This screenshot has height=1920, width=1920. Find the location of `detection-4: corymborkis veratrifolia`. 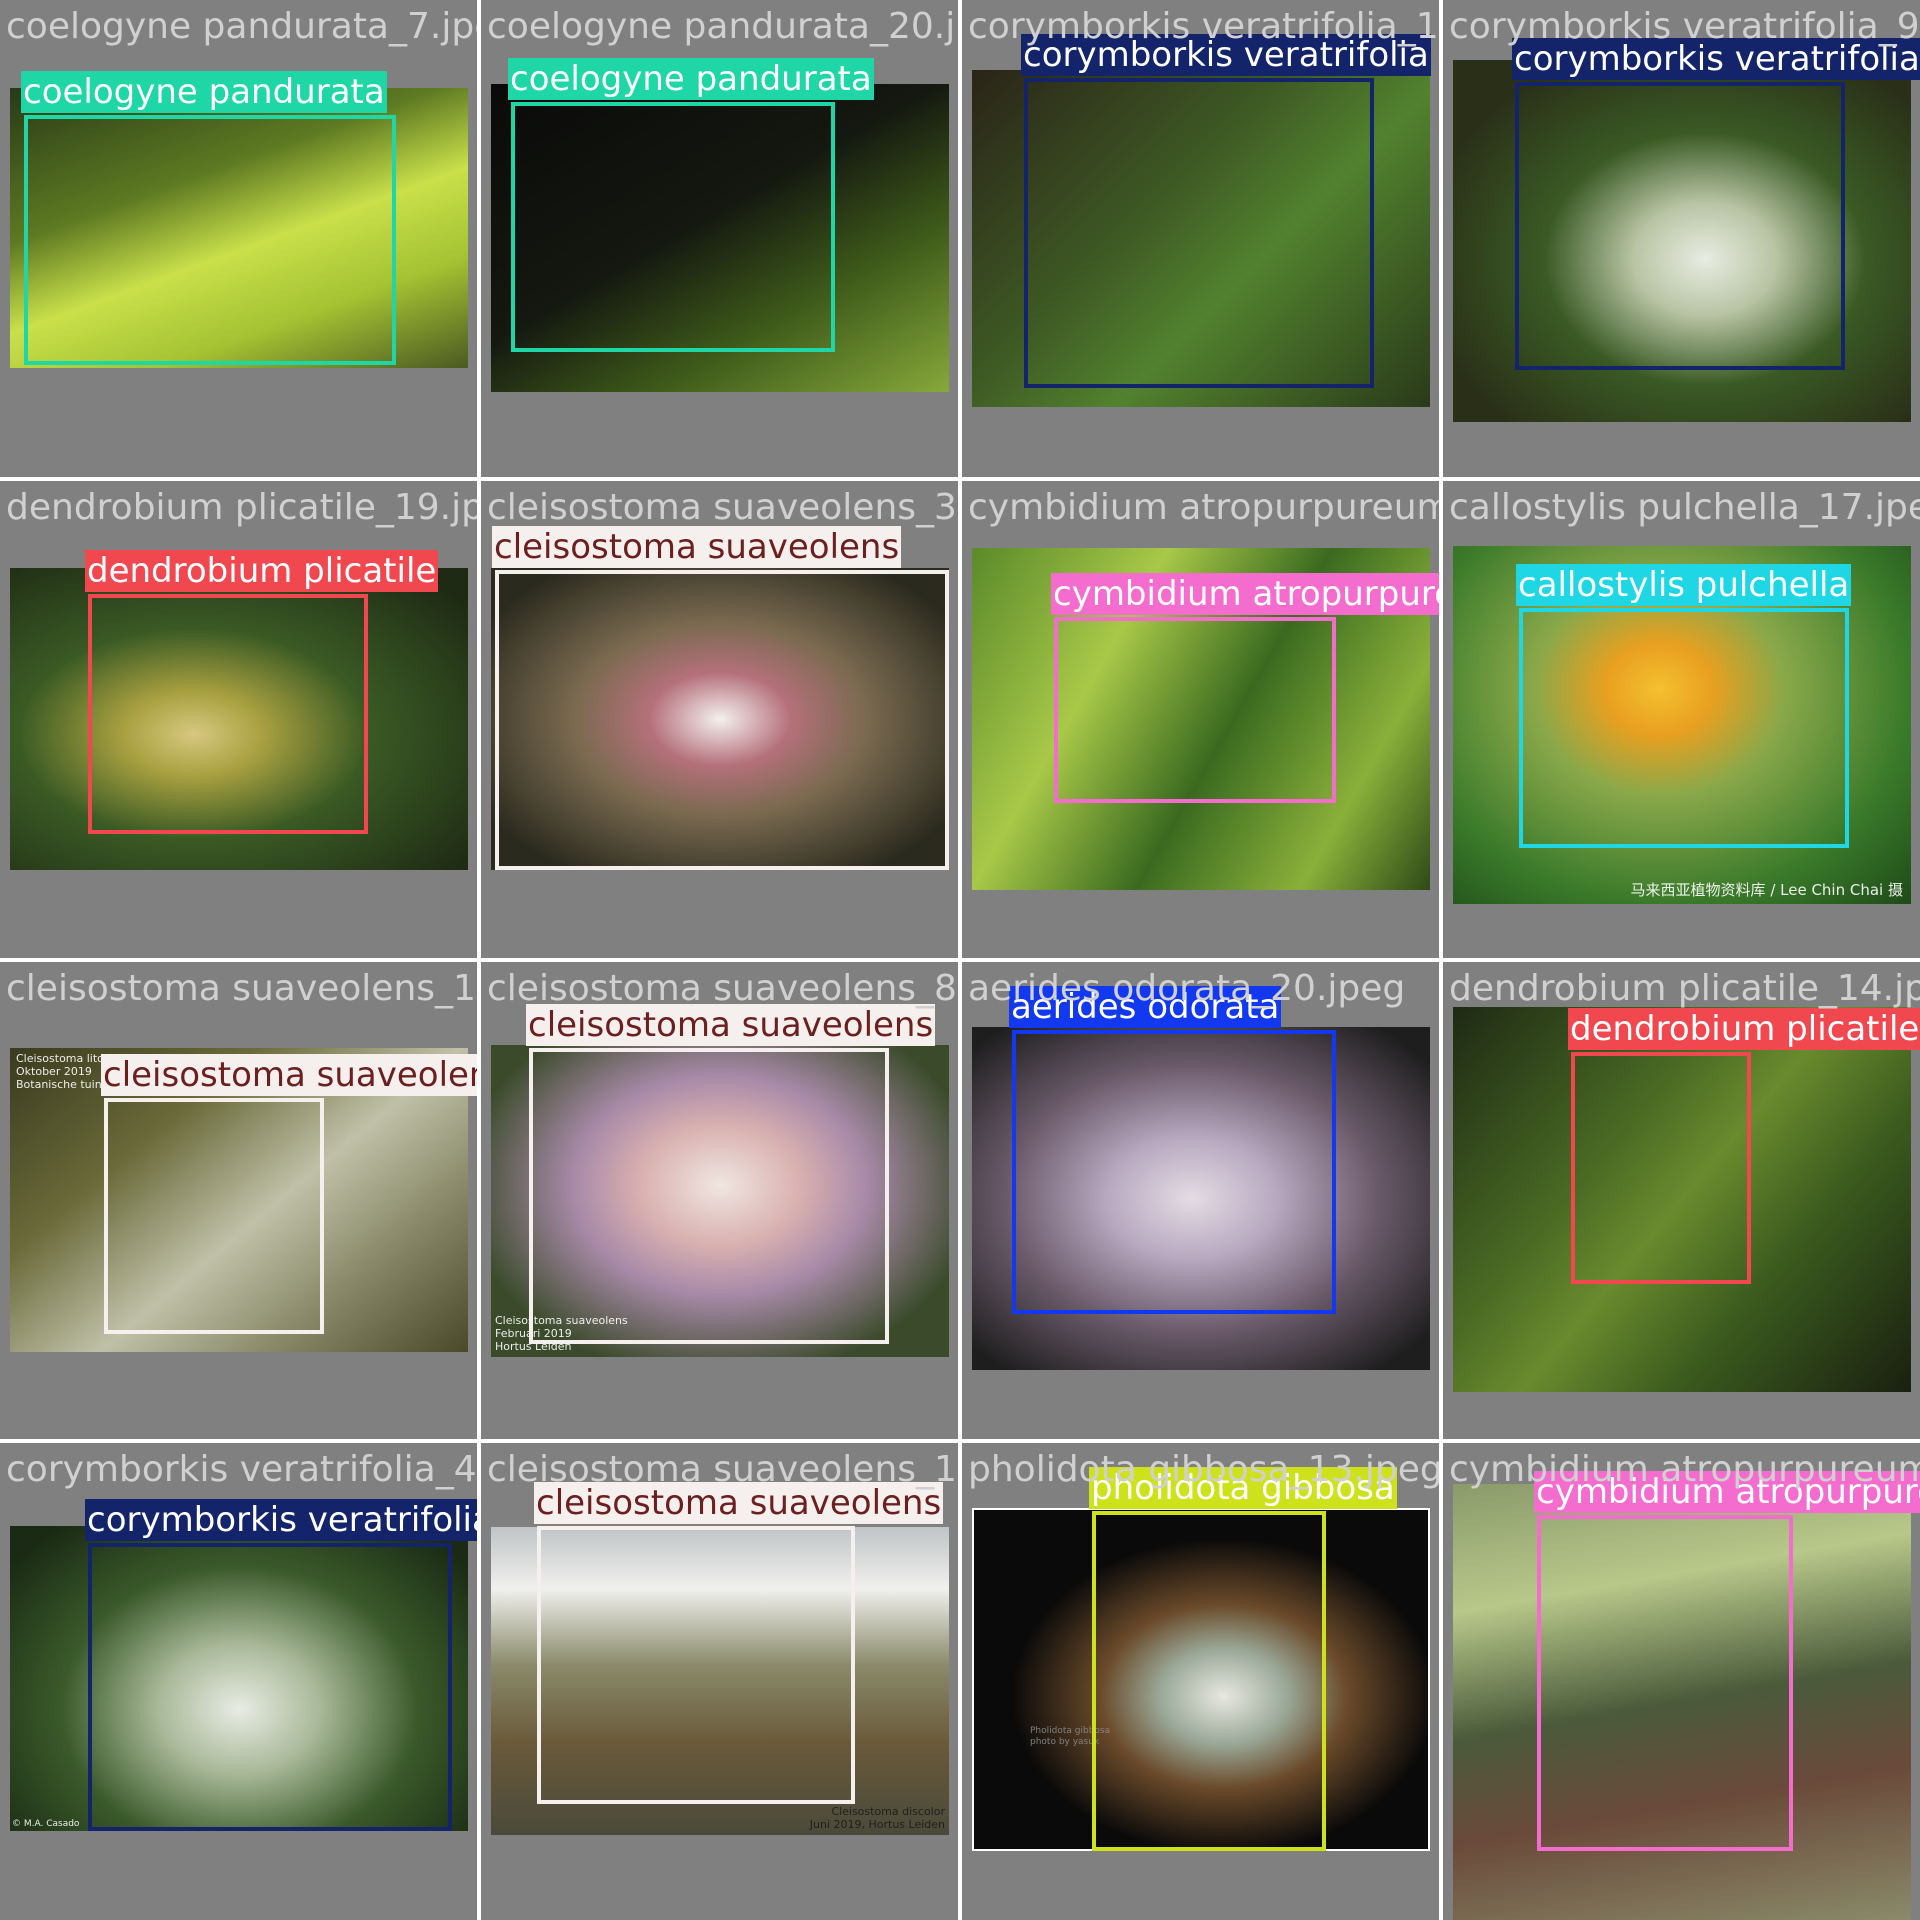

detection-4: corymborkis veratrifolia is located at coordinates (1716, 204).